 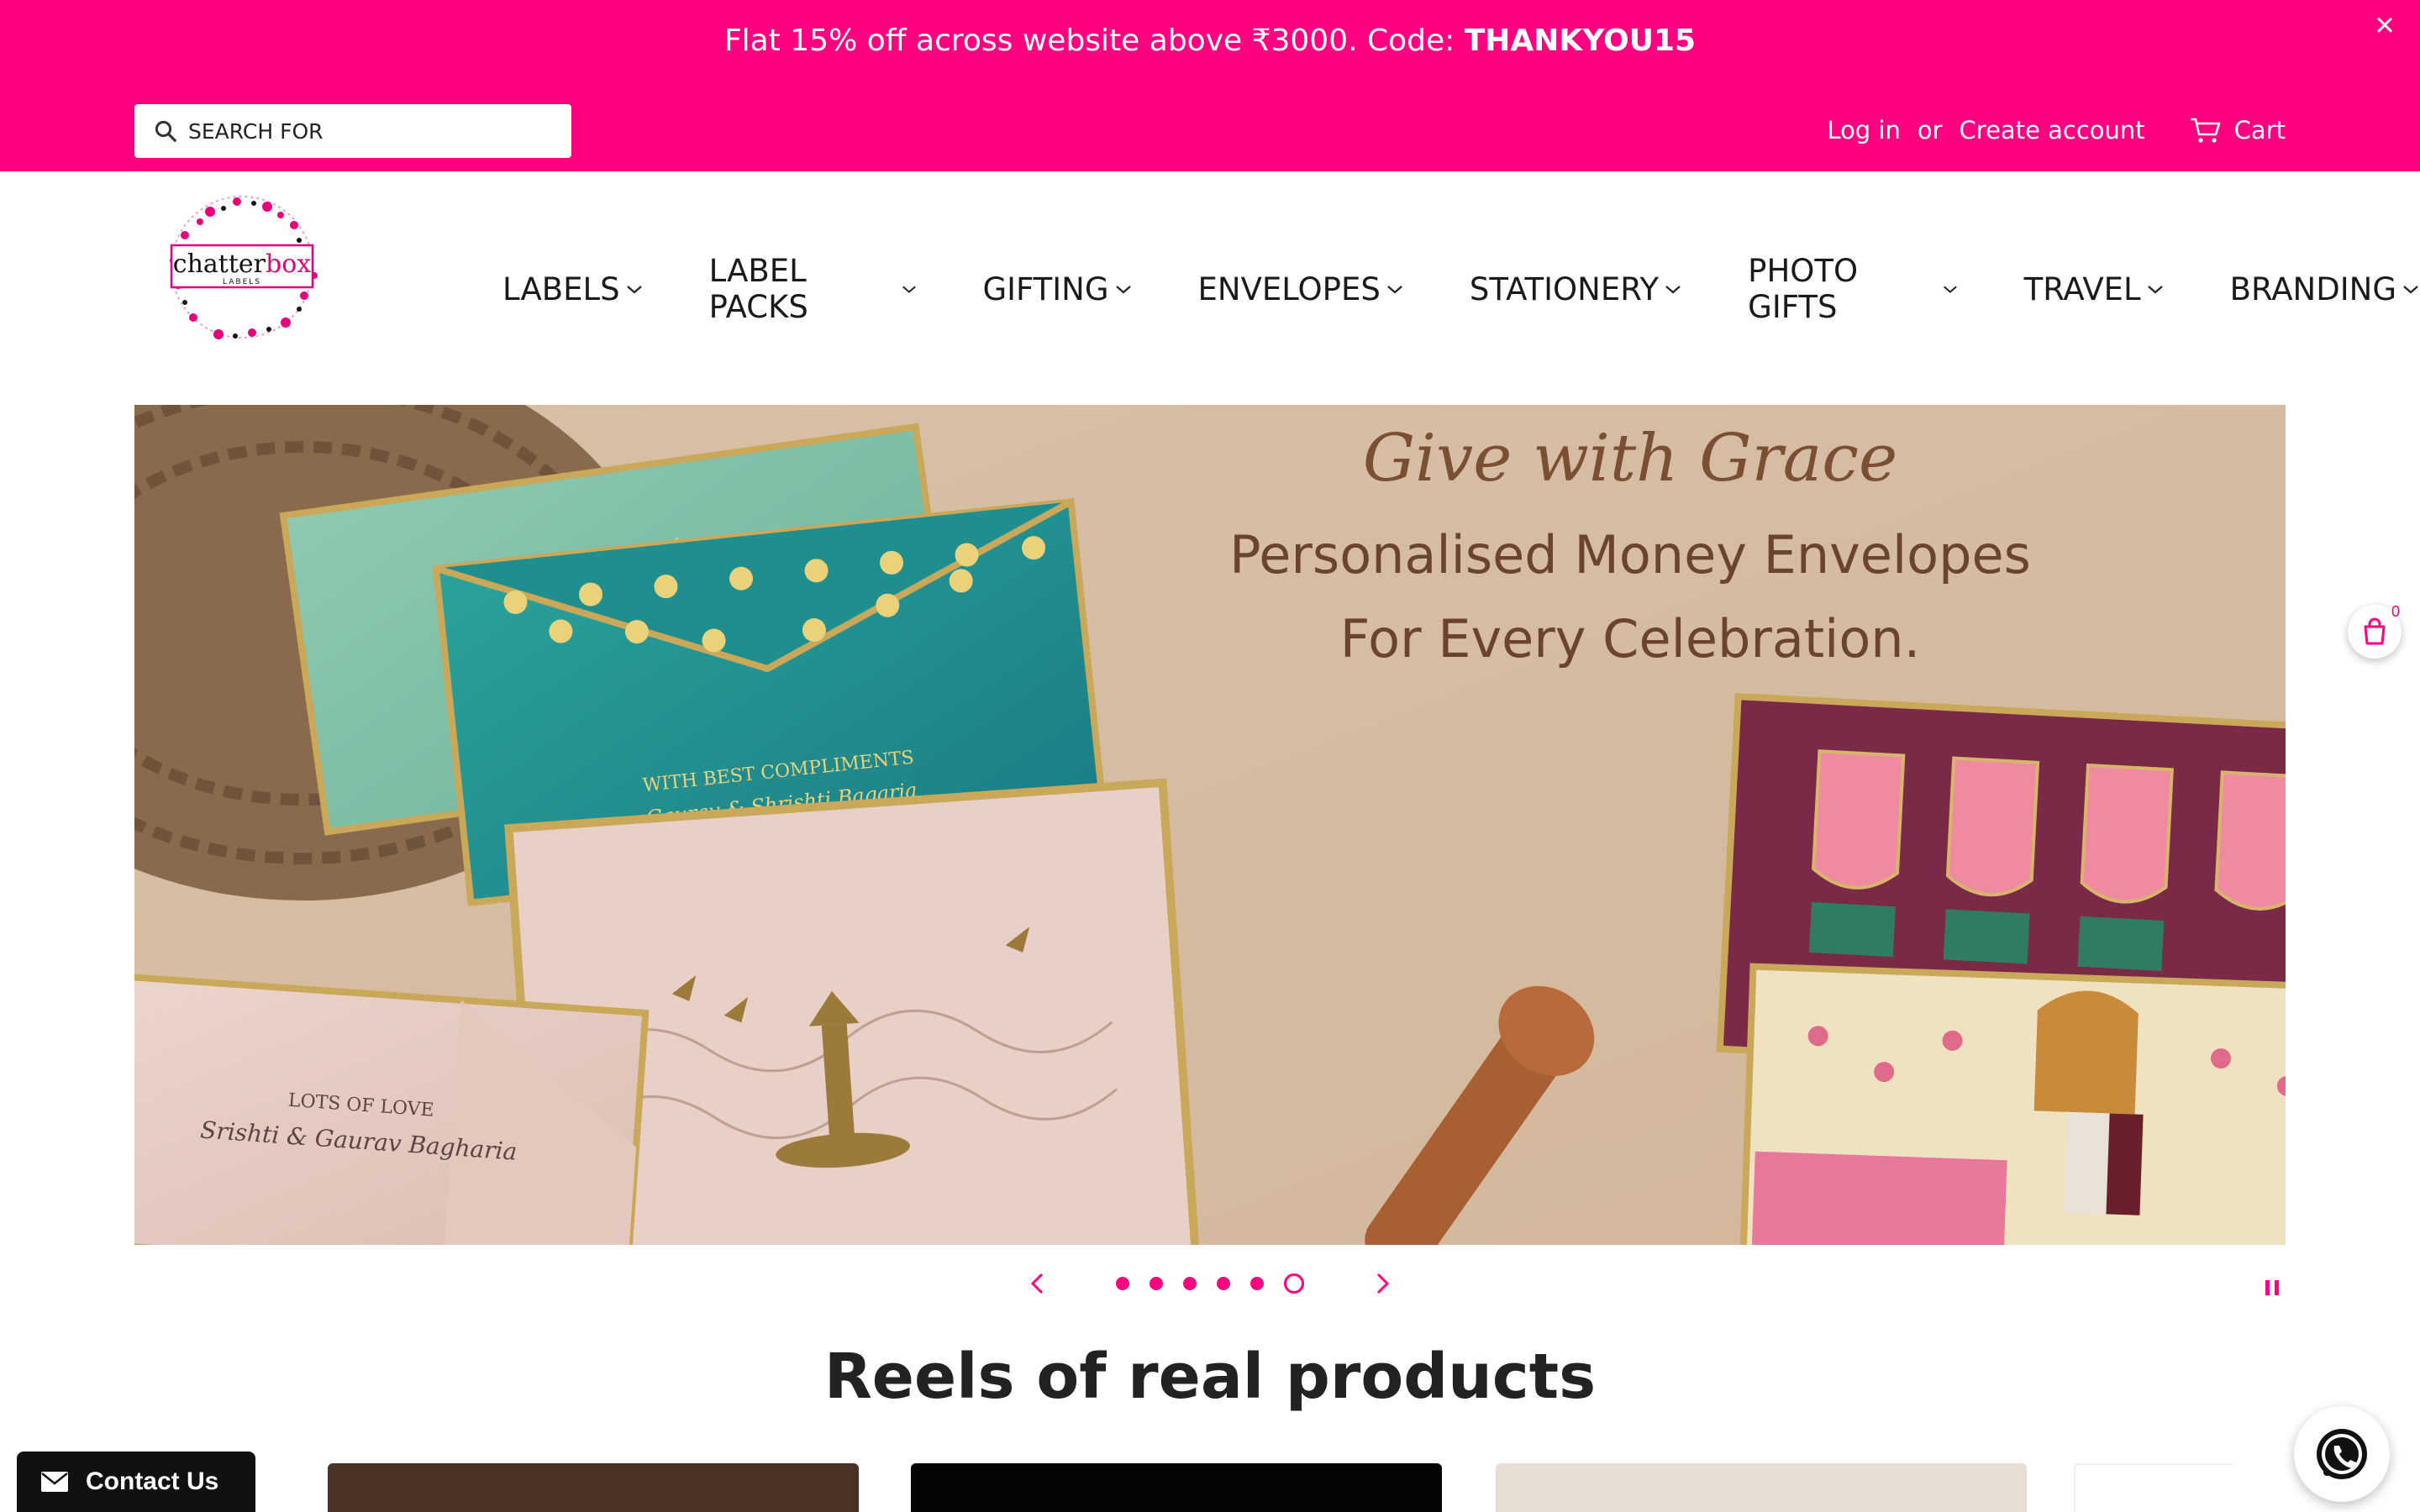 What do you see at coordinates (2205, 130) in the screenshot?
I see `cart-icon` at bounding box center [2205, 130].